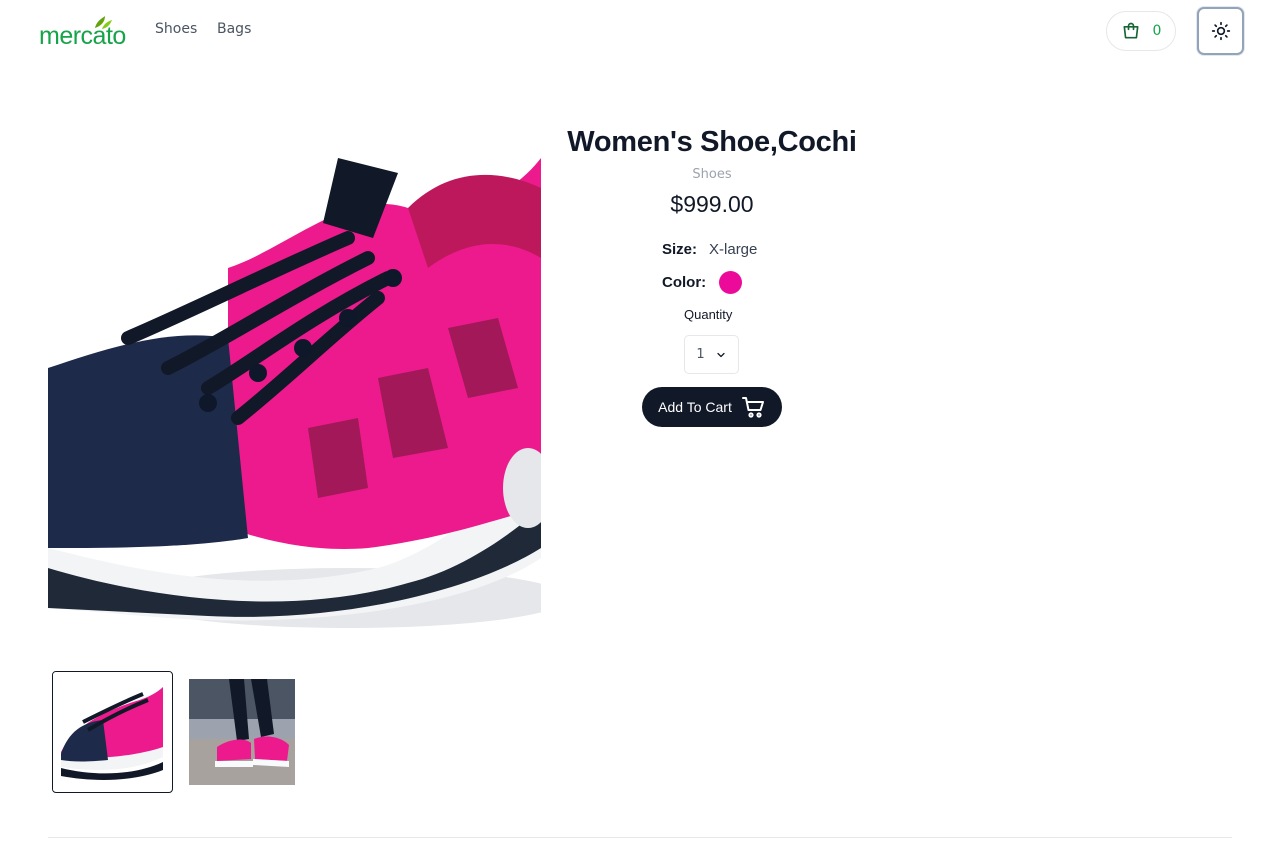  Describe the element at coordinates (684, 282) in the screenshot. I see `color-label: Color:` at that location.